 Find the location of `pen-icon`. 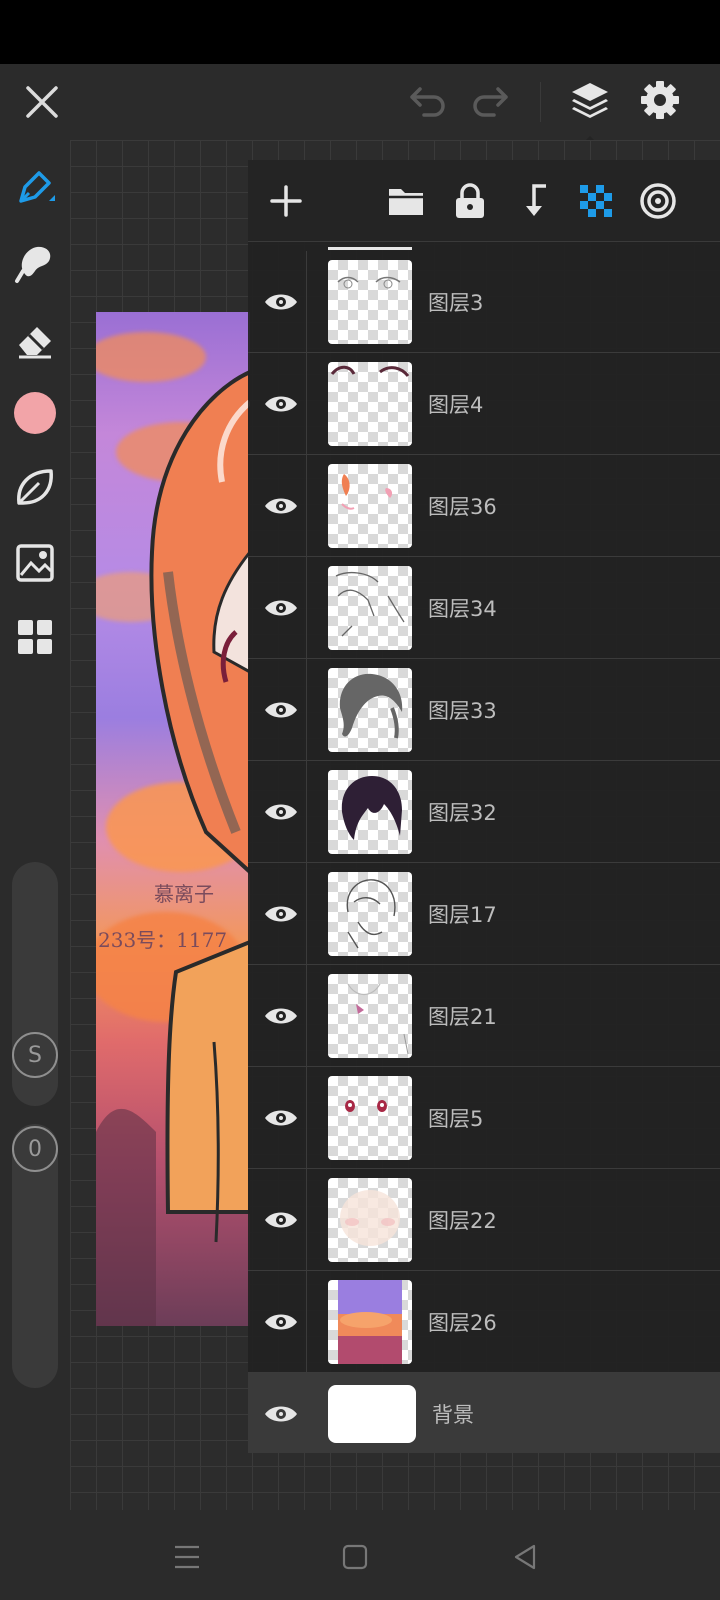

pen-icon is located at coordinates (37, 187).